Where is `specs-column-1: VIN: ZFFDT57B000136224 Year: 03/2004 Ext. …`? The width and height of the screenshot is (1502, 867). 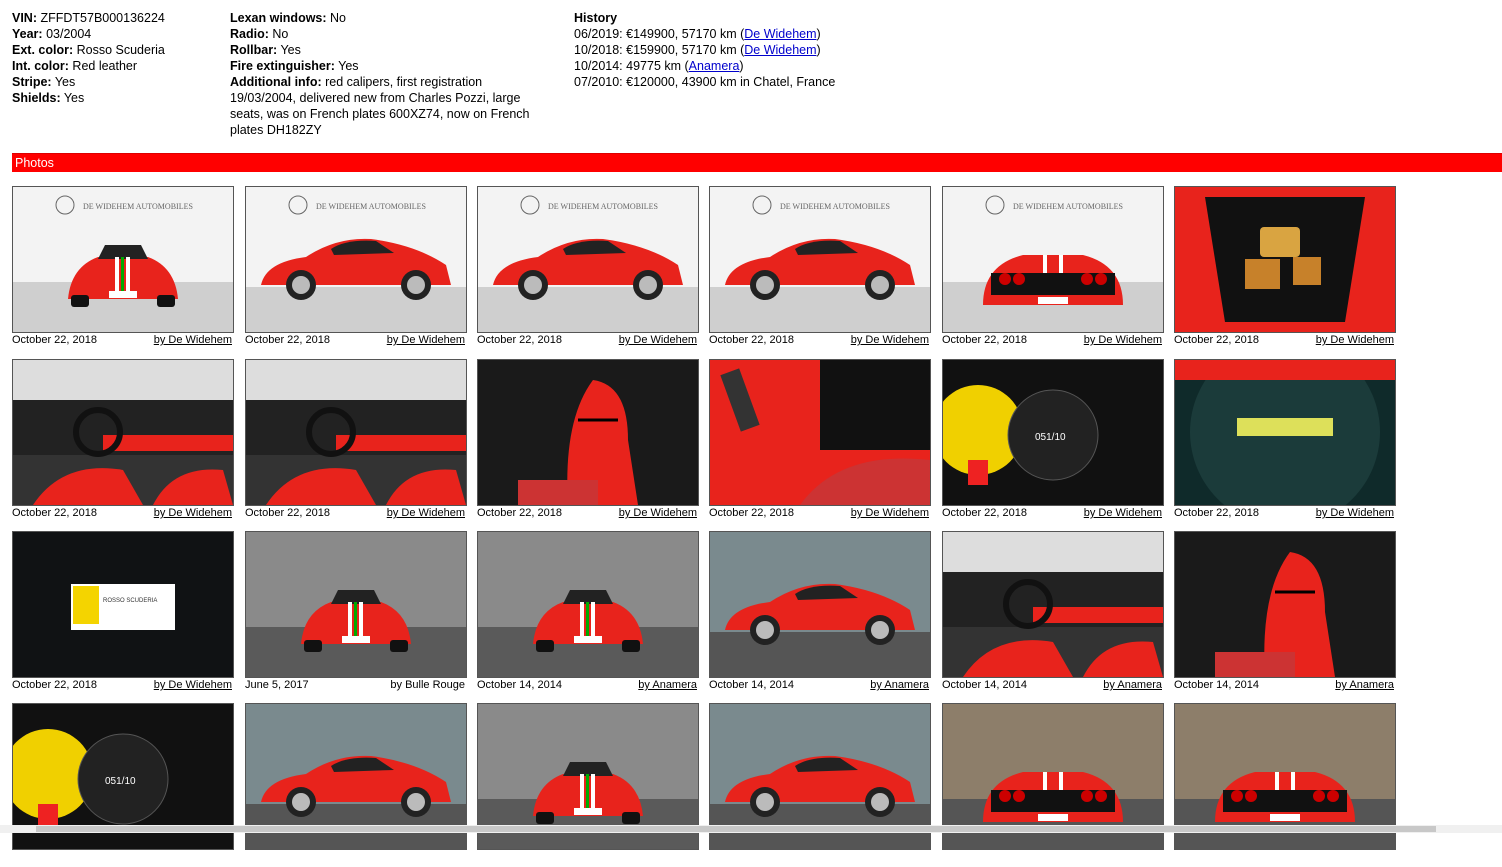 specs-column-1: VIN: ZFFDT57B000136224 Year: 03/2004 Ext. … is located at coordinates (117, 58).